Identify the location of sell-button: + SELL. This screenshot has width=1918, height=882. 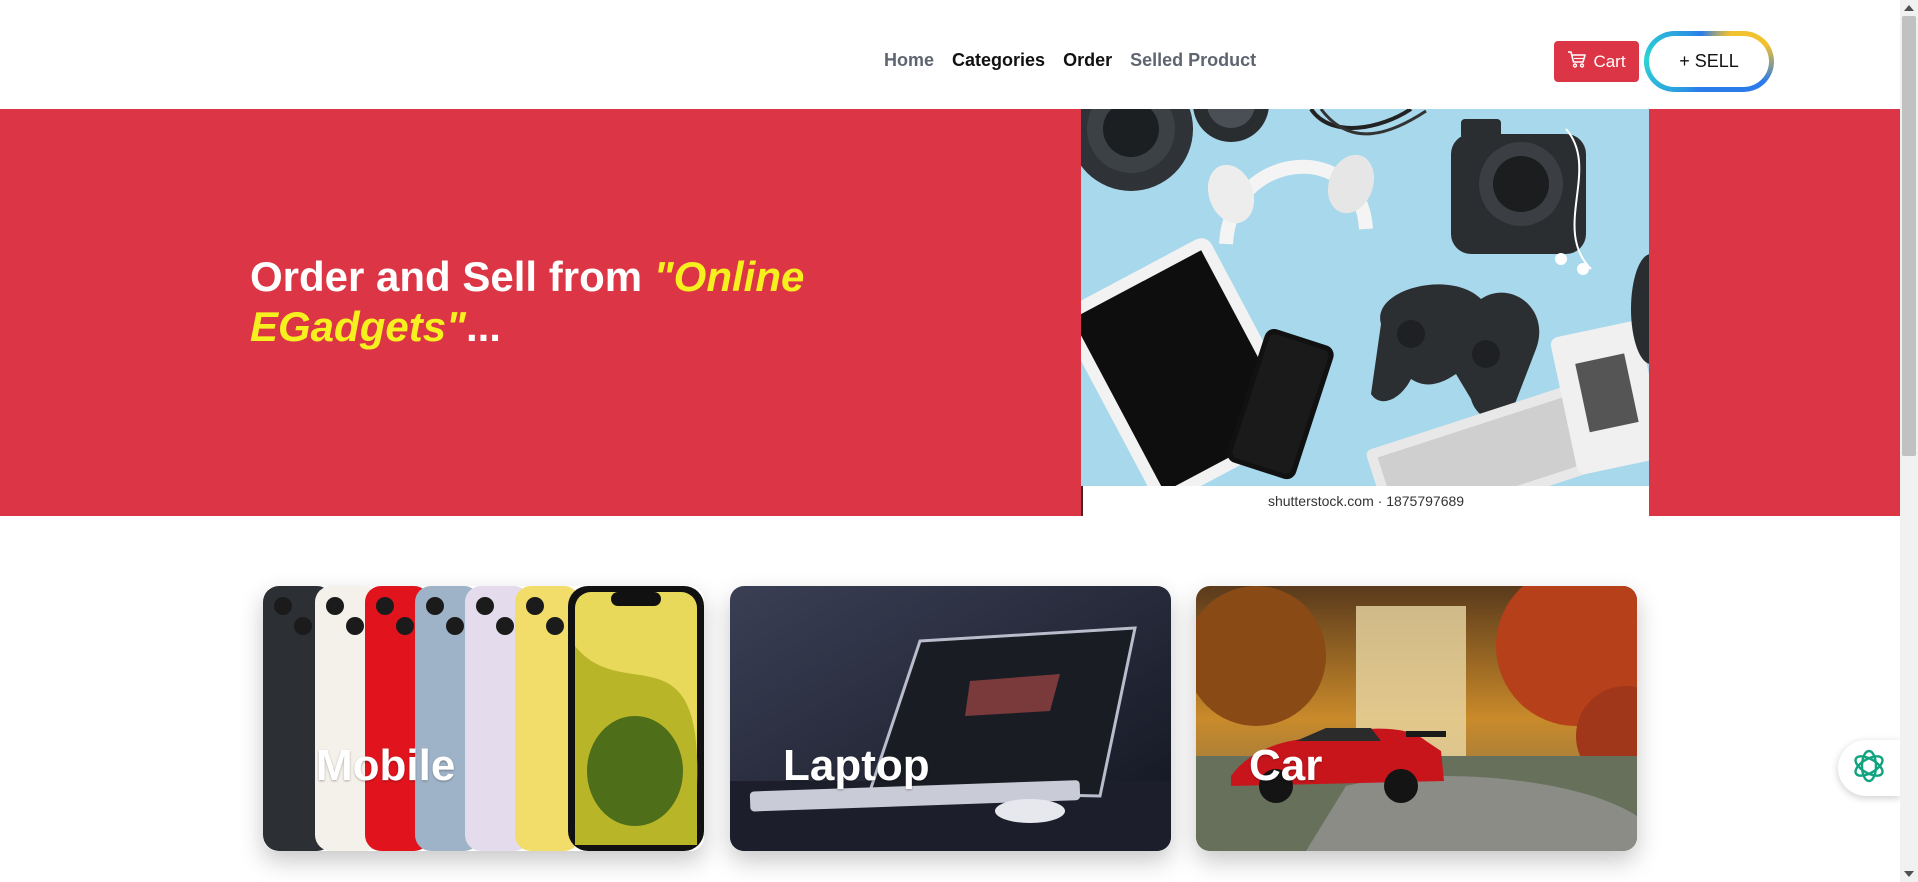
(1709, 61).